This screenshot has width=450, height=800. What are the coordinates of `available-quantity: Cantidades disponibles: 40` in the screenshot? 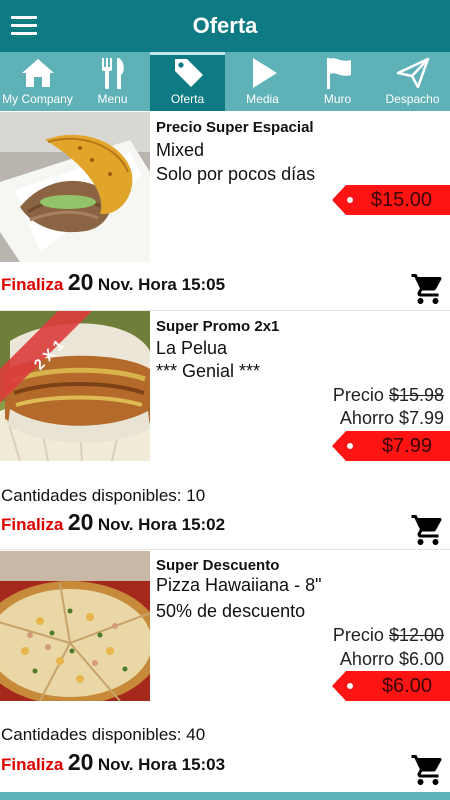 It's located at (103, 735).